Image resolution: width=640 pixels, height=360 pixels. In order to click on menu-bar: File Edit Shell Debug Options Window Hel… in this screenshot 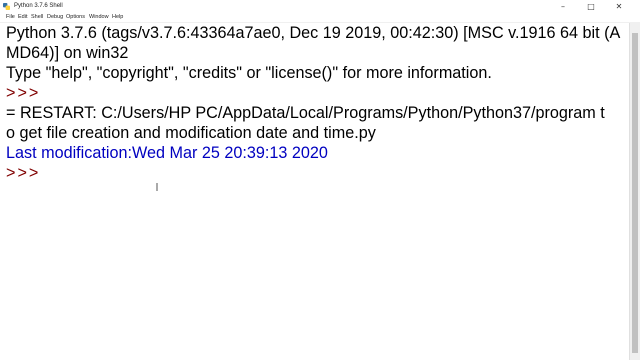, I will do `click(320, 18)`.